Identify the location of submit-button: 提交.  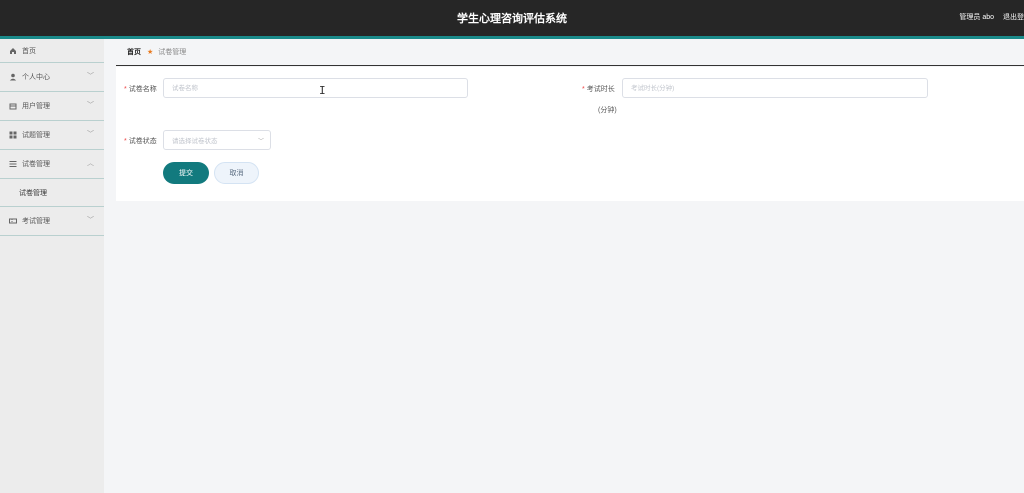
(186, 173).